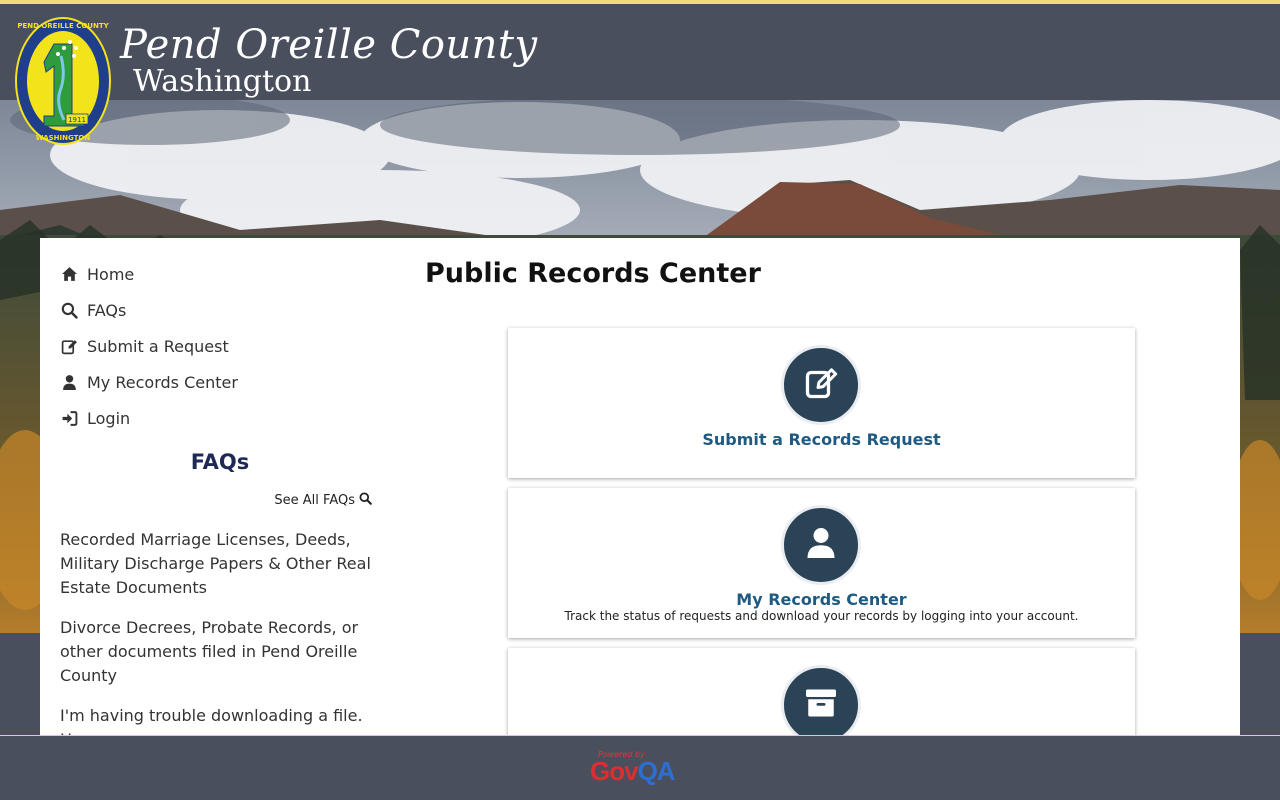  I want to click on county-seal-logo: 1911 PEND OREILLE COUNTY WASHINGTON, so click(63, 81).